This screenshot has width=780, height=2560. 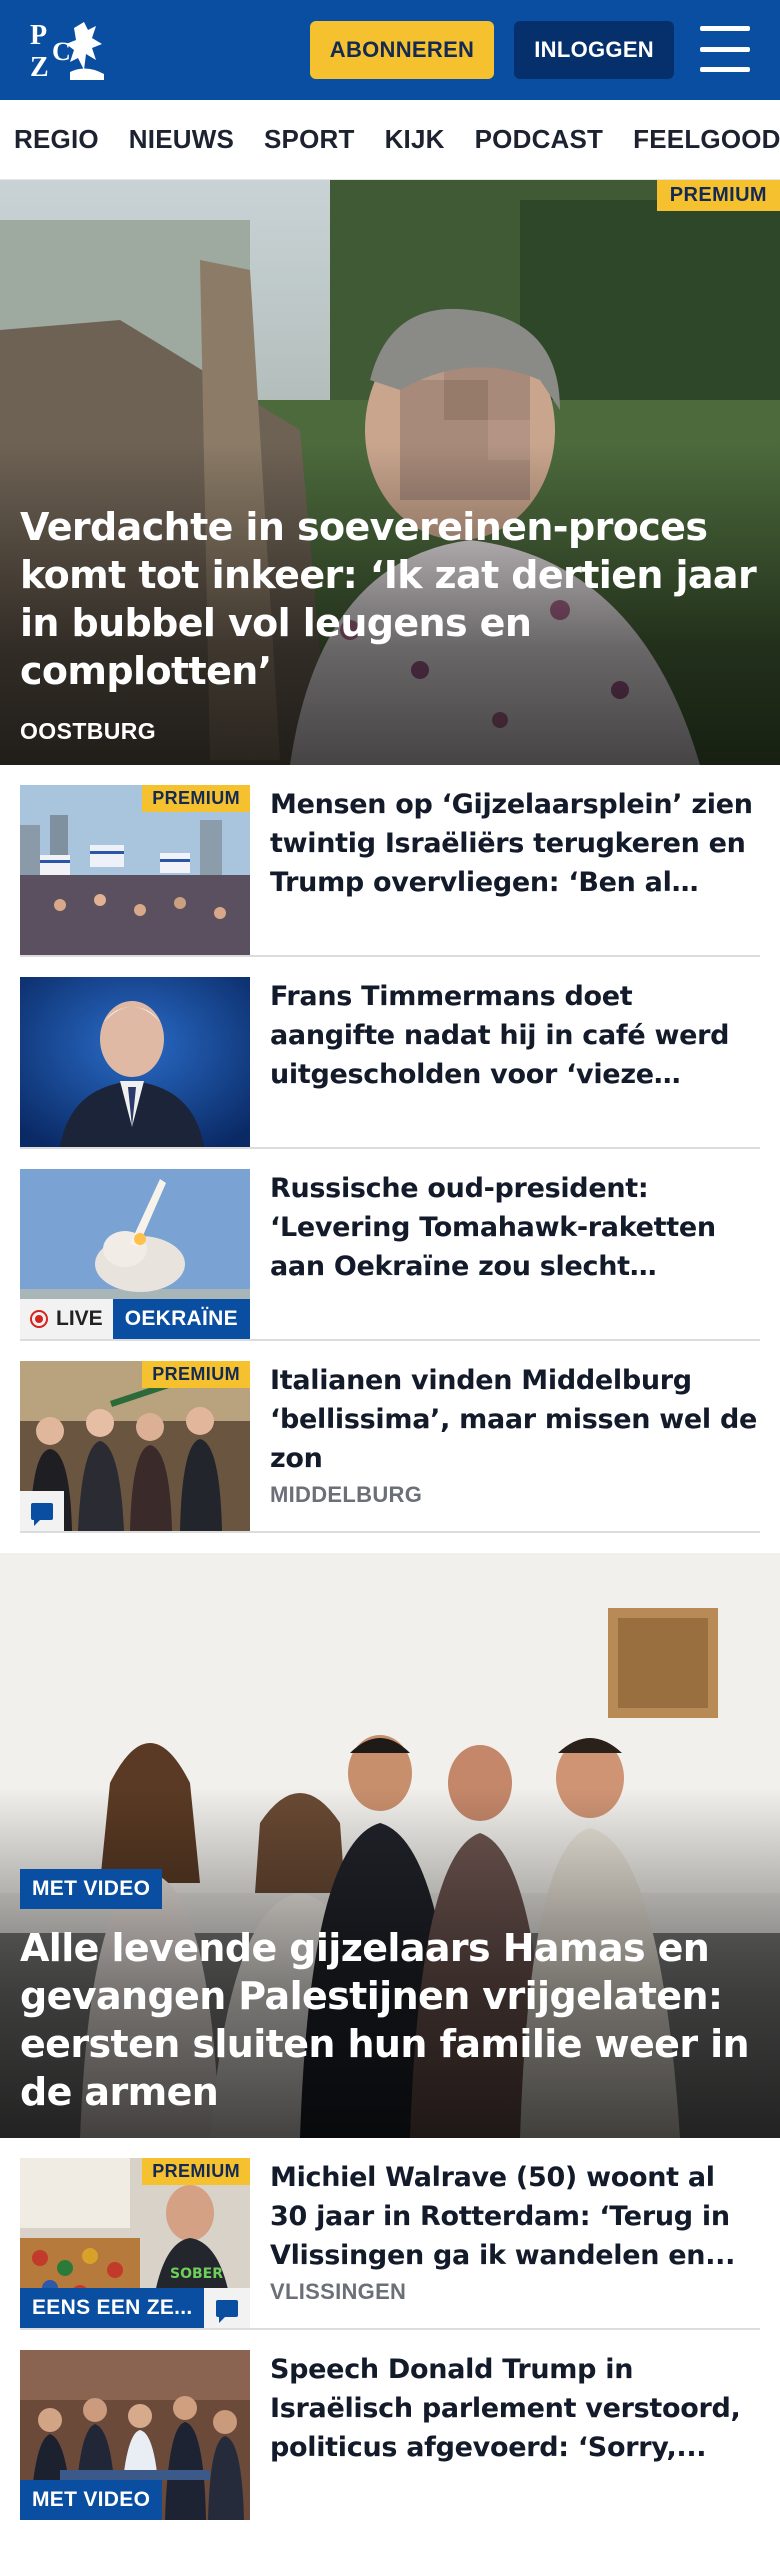 What do you see at coordinates (56, 139) in the screenshot?
I see `nav-item-regio: REGIO` at bounding box center [56, 139].